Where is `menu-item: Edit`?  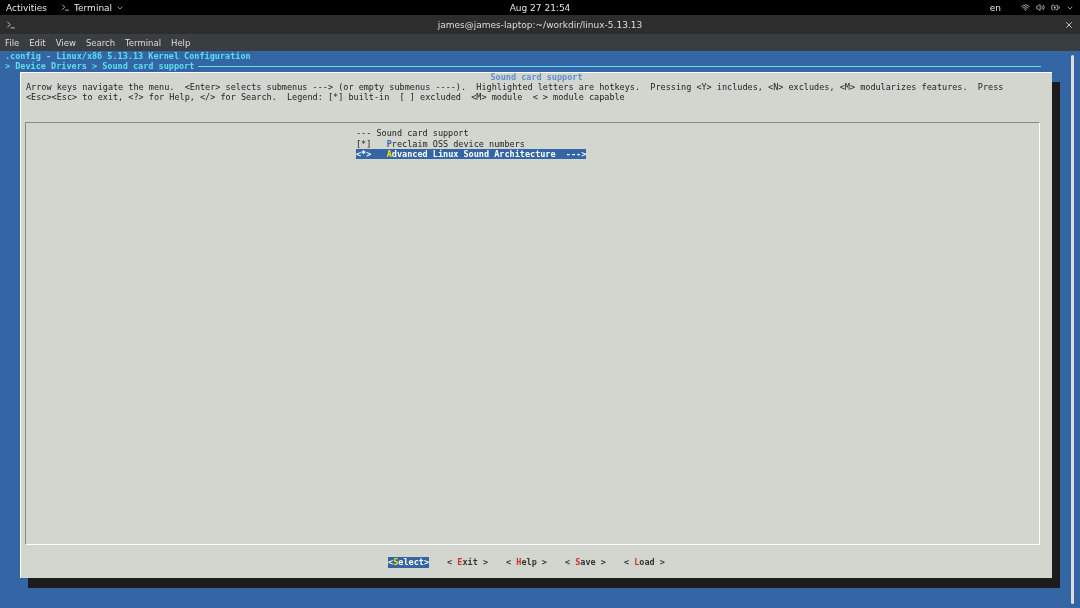
menu-item: Edit is located at coordinates (37, 42).